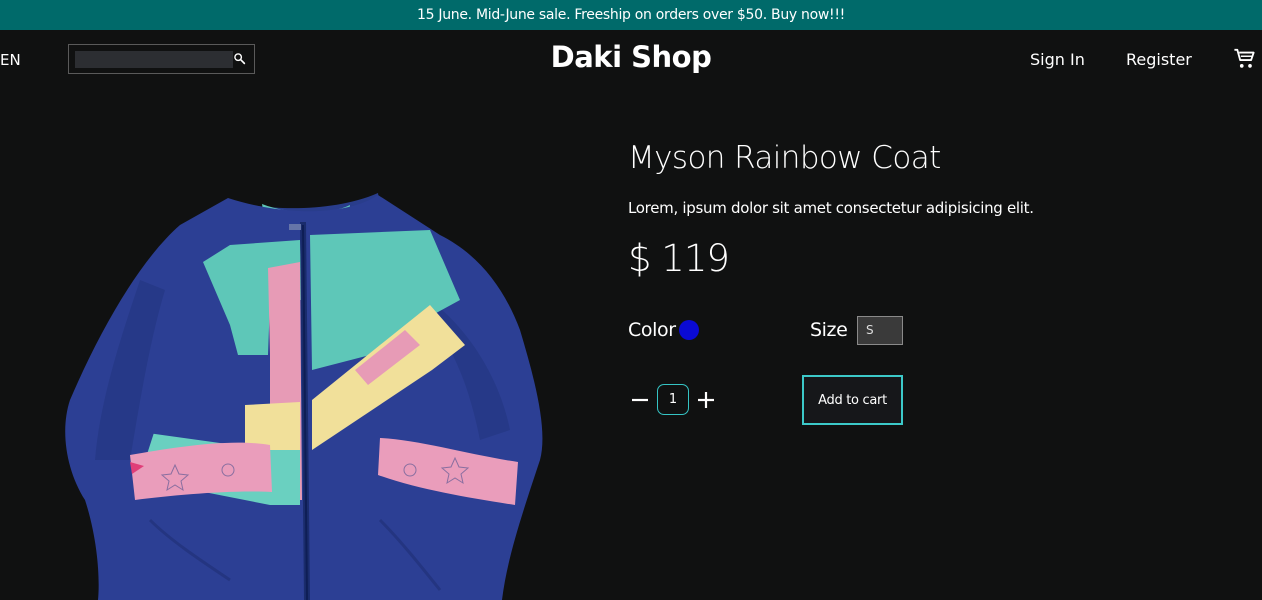 This screenshot has width=1262, height=600. What do you see at coordinates (784, 158) in the screenshot?
I see `product-title: Myson Rainbow Coat` at bounding box center [784, 158].